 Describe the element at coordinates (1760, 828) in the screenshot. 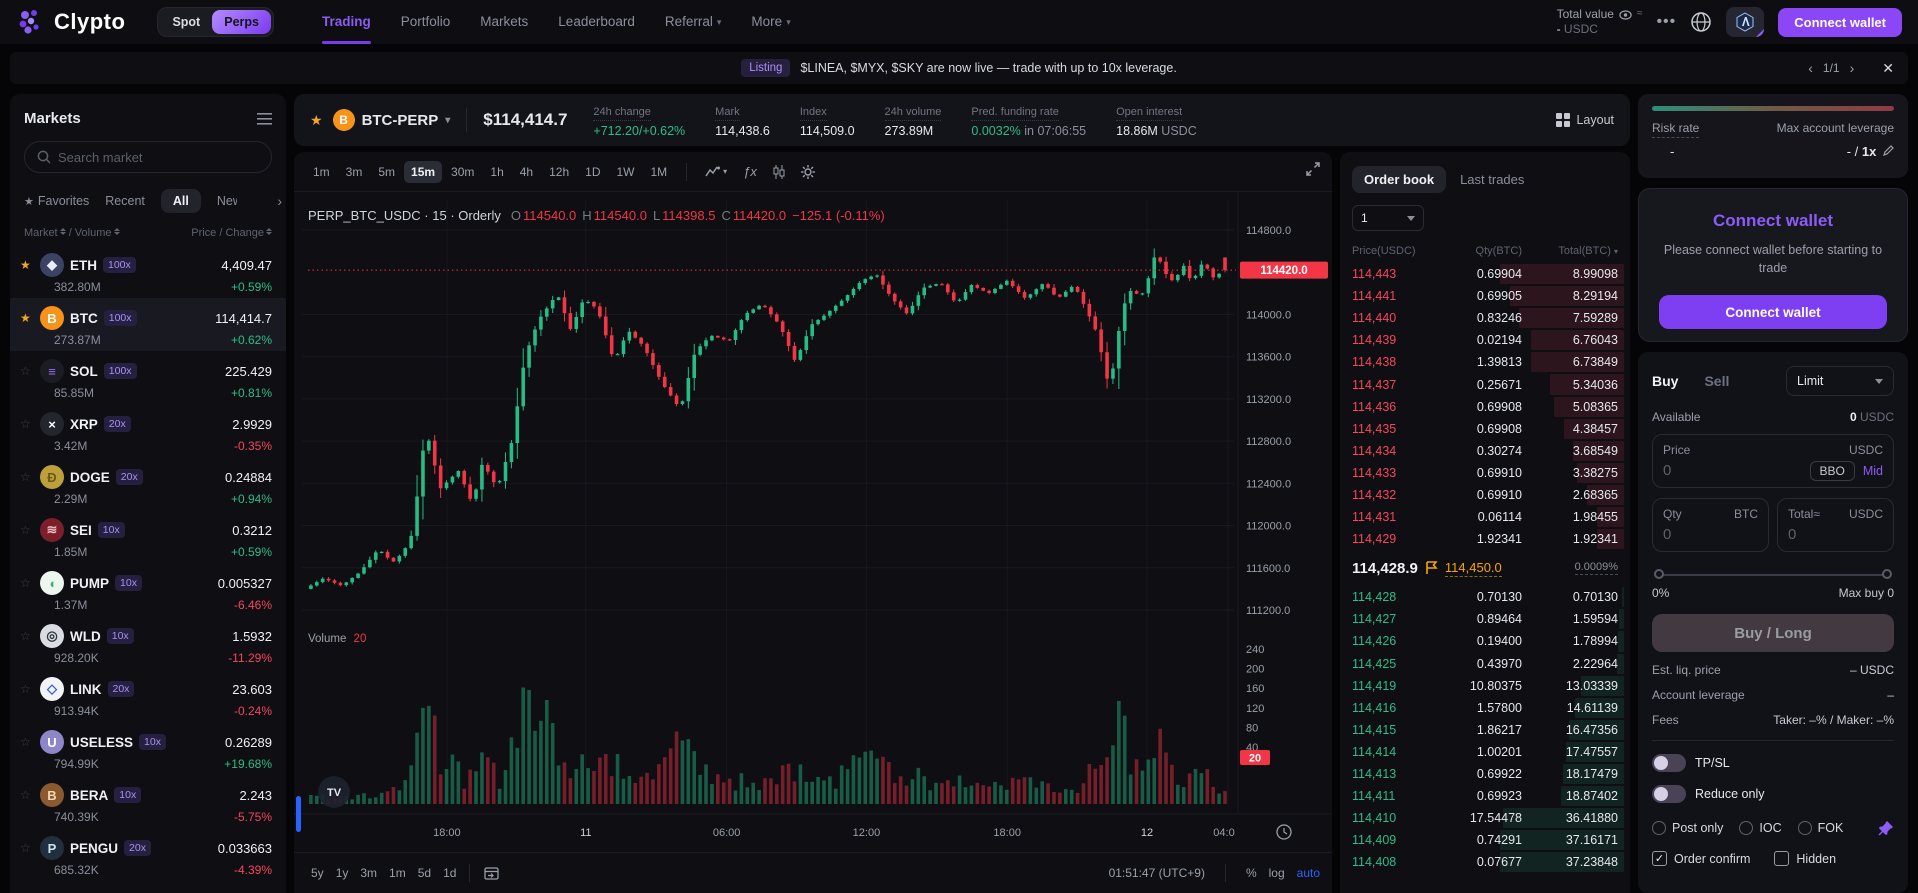

I see `radio-ioc: IOC` at that location.